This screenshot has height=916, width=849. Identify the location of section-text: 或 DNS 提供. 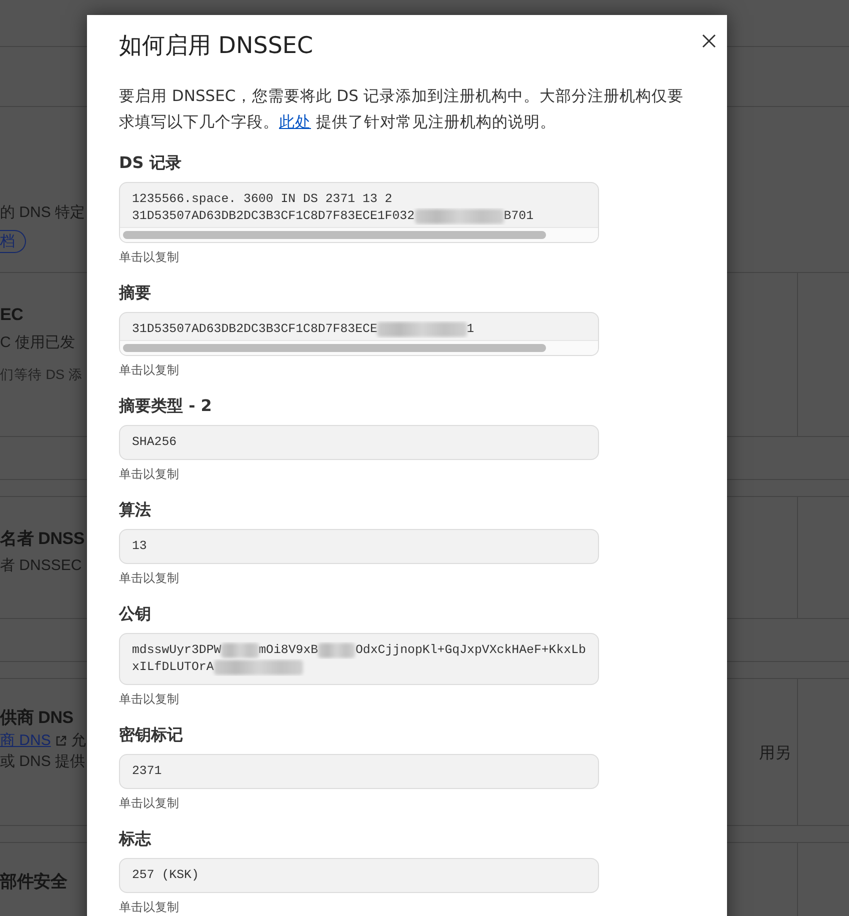
(43, 761).